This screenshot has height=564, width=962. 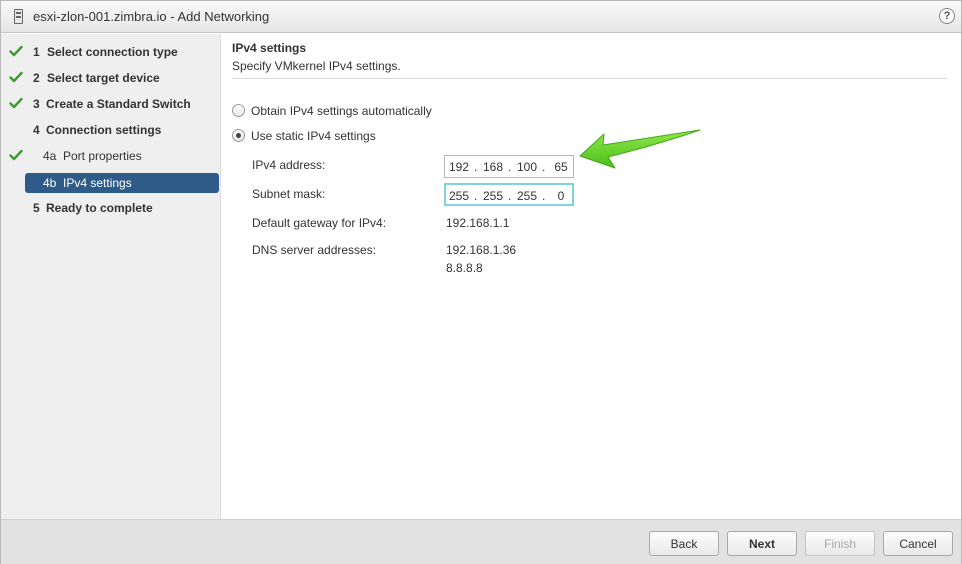 I want to click on default-gateway-value: 192.168.1.1, so click(x=478, y=223).